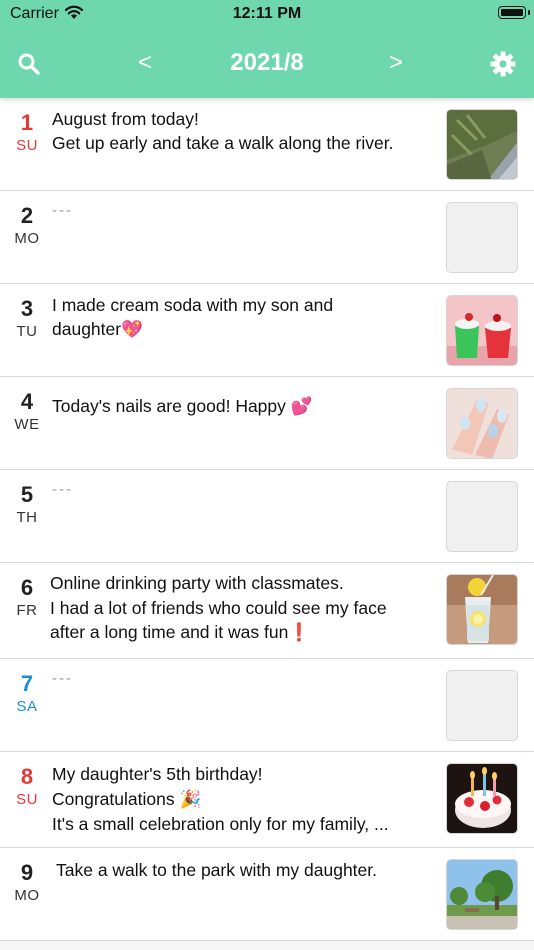 This screenshot has width=534, height=950. I want to click on status-bar: Carrier 12:11 PM, so click(267, 14).